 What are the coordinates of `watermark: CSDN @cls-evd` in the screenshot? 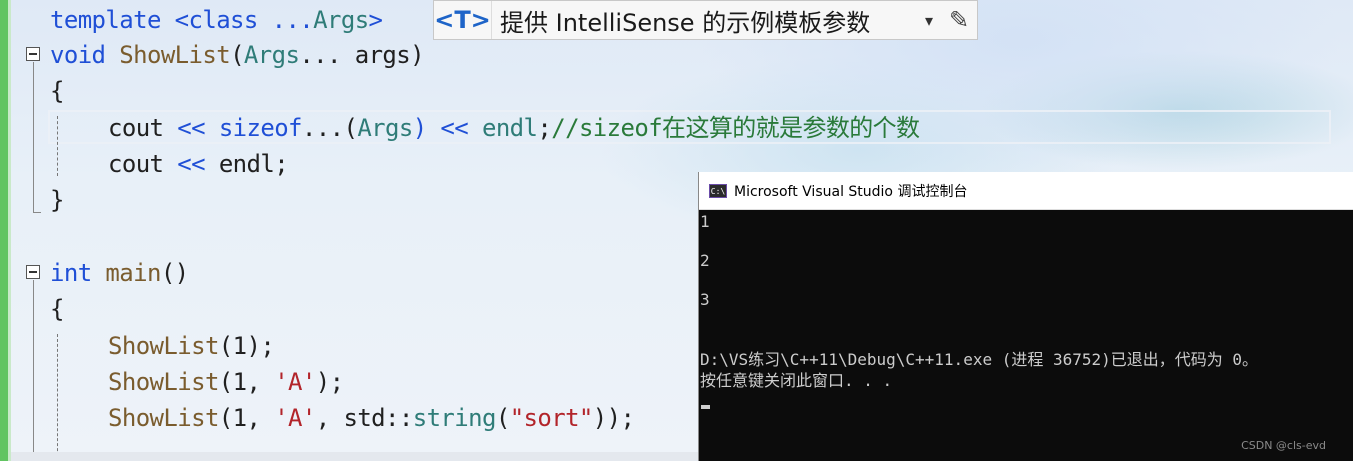 It's located at (1283, 445).